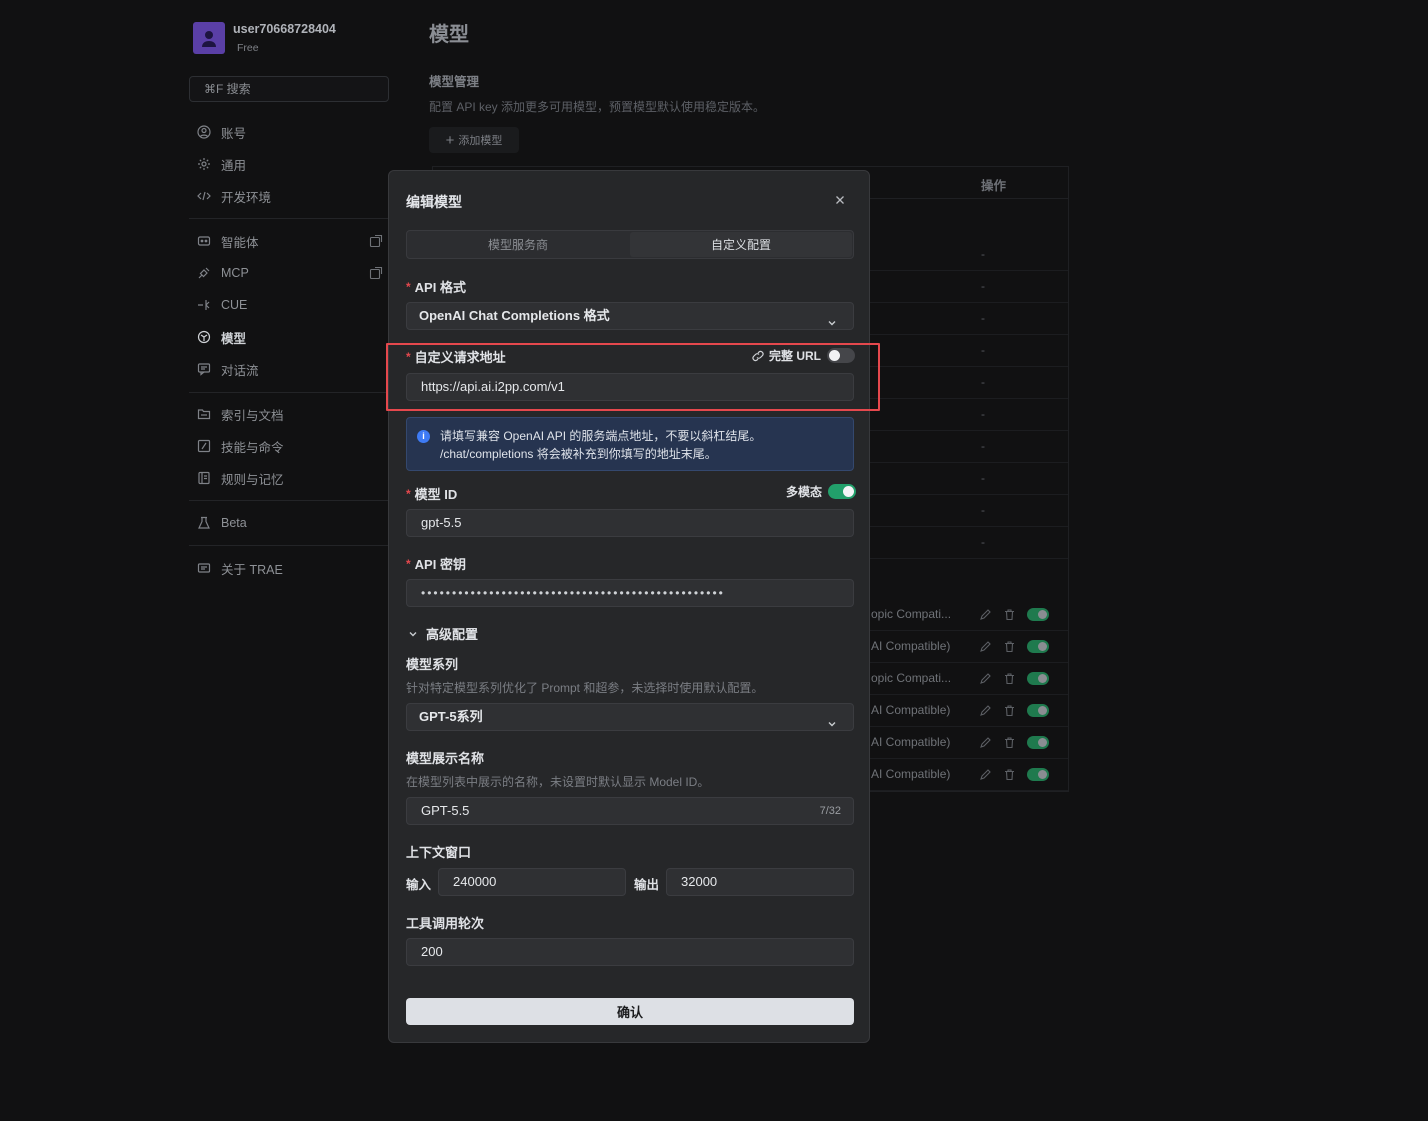 This screenshot has width=1428, height=1121. What do you see at coordinates (439, 852) in the screenshot?
I see `context-window-label: 上下文窗口` at bounding box center [439, 852].